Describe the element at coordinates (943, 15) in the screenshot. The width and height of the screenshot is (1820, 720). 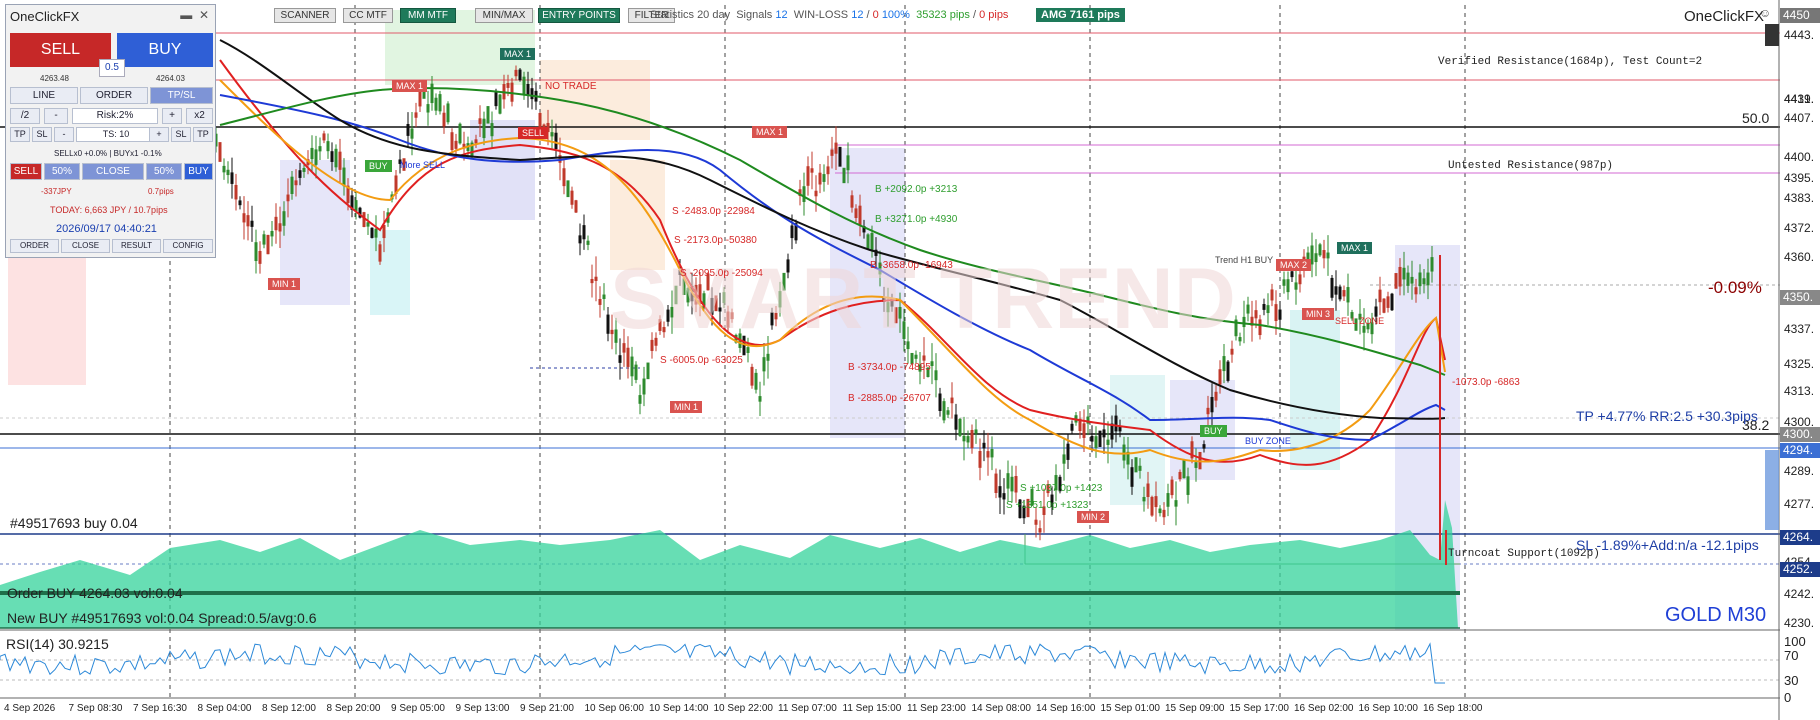
I see `pips-win: 35323 pips` at that location.